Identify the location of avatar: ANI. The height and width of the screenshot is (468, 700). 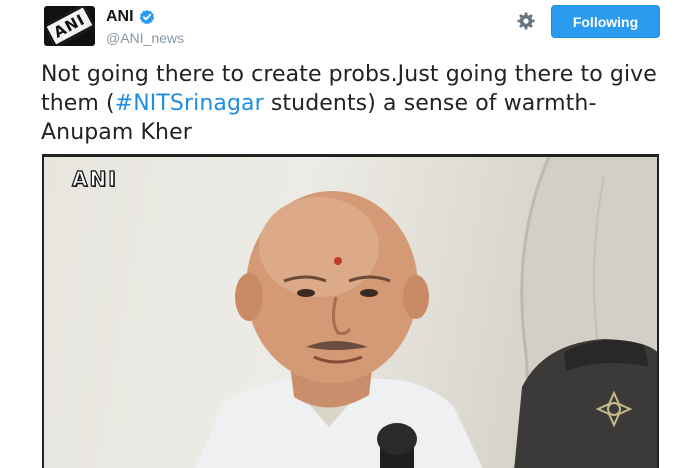
(69, 26).